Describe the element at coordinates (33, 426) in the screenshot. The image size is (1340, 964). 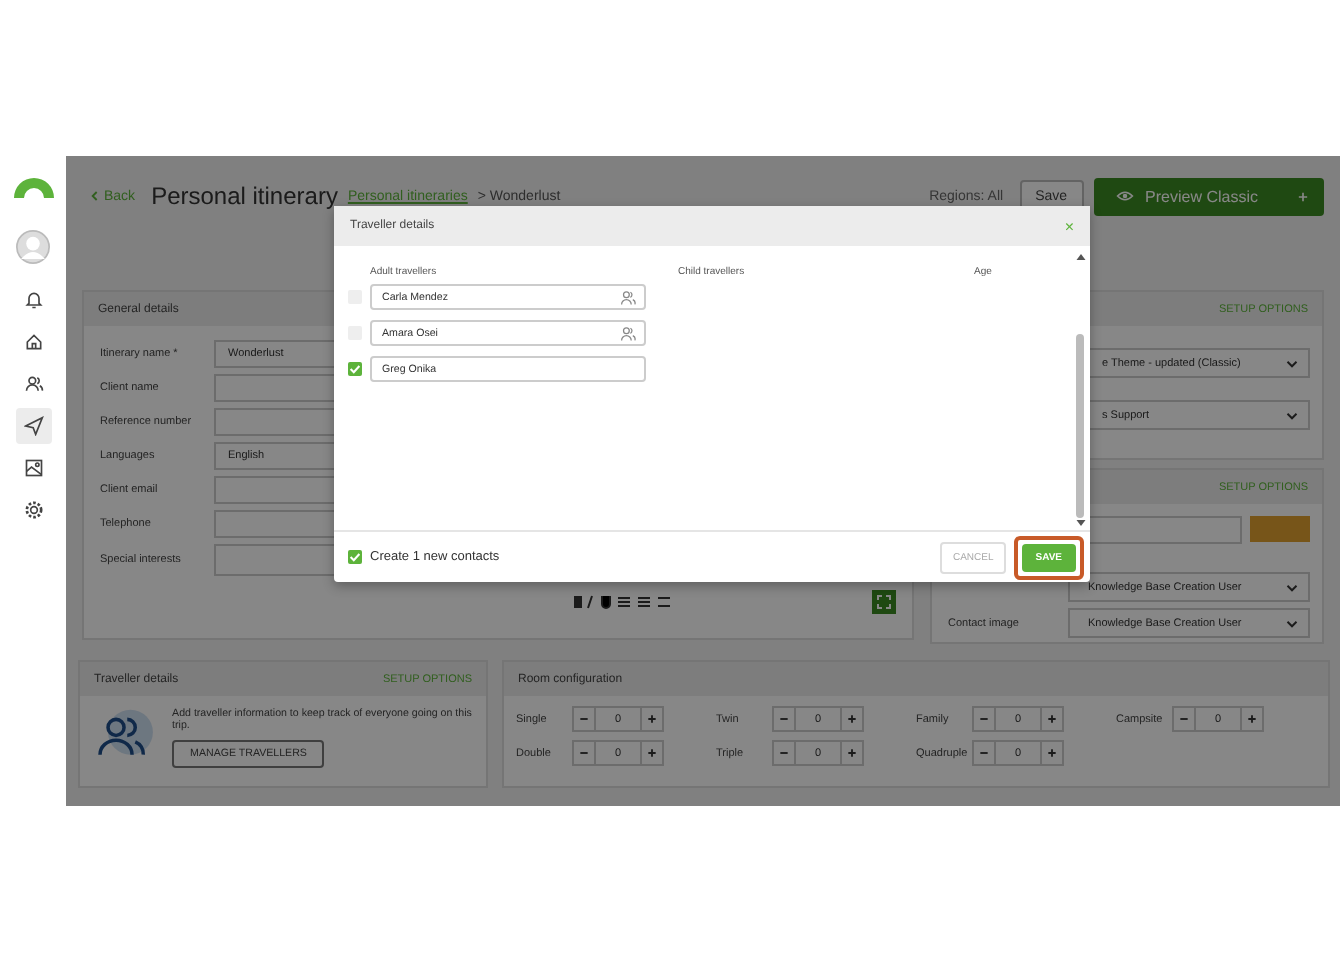
I see `send-icon` at that location.